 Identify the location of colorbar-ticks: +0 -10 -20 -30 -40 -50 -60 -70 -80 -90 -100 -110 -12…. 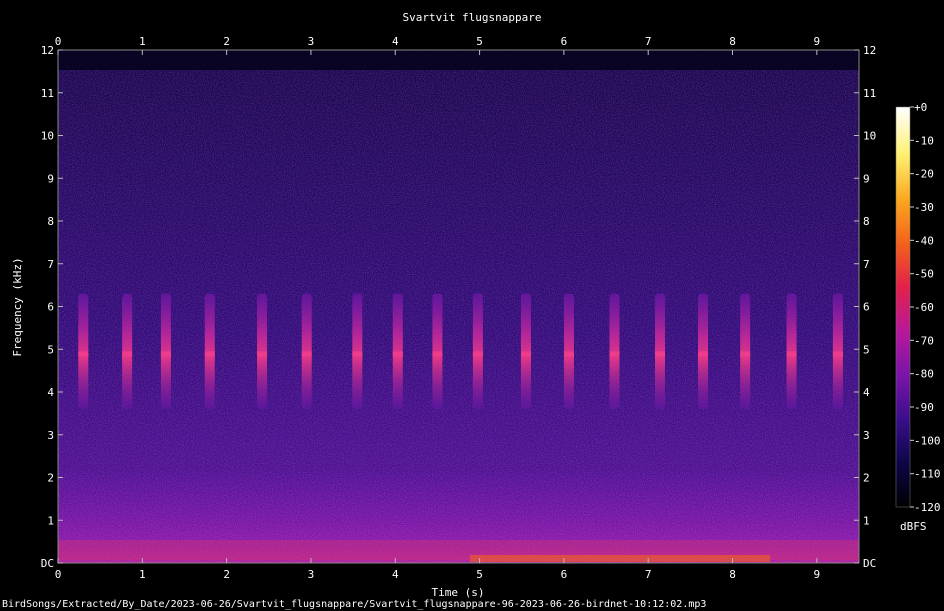
(925, 307).